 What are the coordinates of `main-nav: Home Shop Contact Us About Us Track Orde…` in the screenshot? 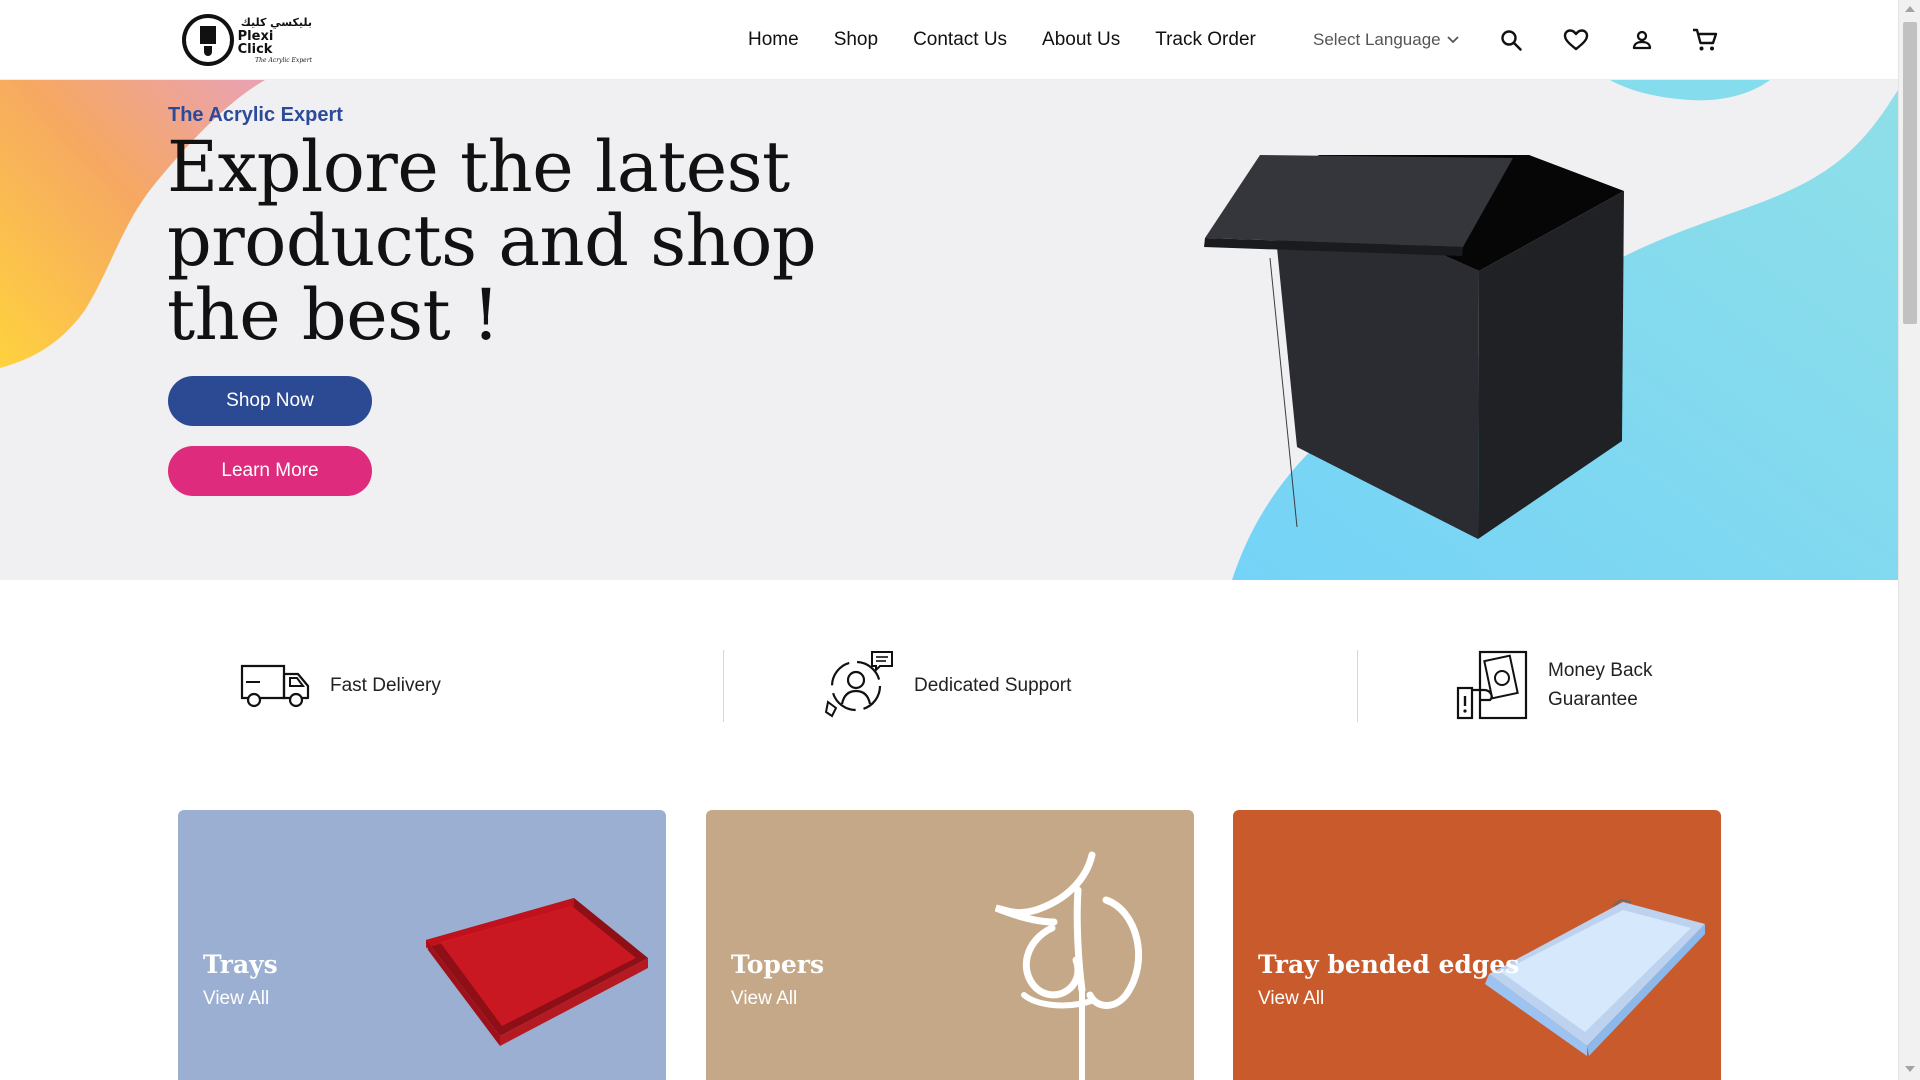 It's located at (1019, 40).